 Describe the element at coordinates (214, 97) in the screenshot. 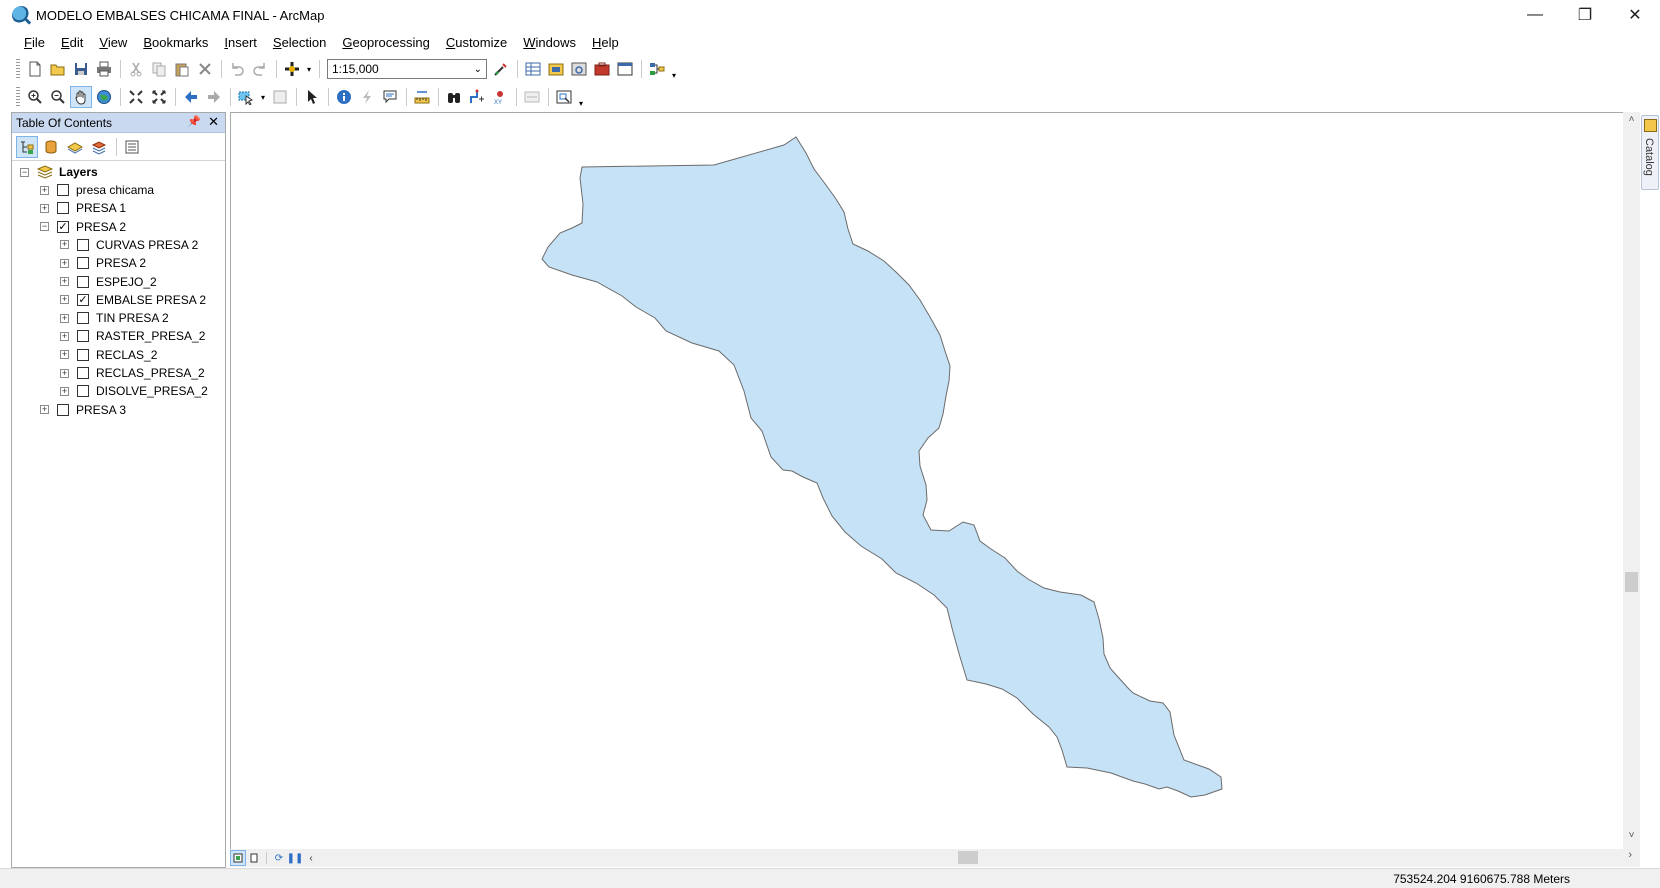

I see `go-forward-arrow-icon` at that location.